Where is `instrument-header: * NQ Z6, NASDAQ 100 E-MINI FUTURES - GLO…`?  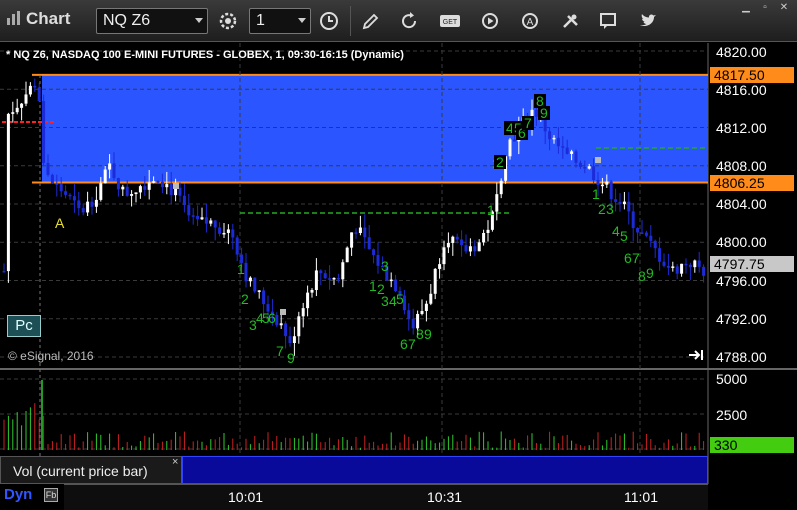
instrument-header: * NQ Z6, NASDAQ 100 E-MINI FUTURES - GLO… is located at coordinates (205, 55).